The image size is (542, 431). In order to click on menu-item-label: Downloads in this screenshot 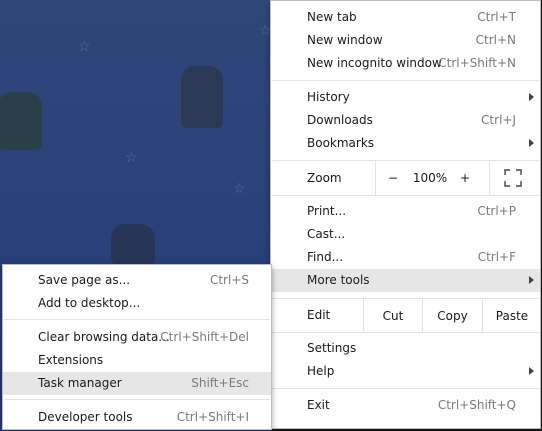, I will do `click(340, 120)`.